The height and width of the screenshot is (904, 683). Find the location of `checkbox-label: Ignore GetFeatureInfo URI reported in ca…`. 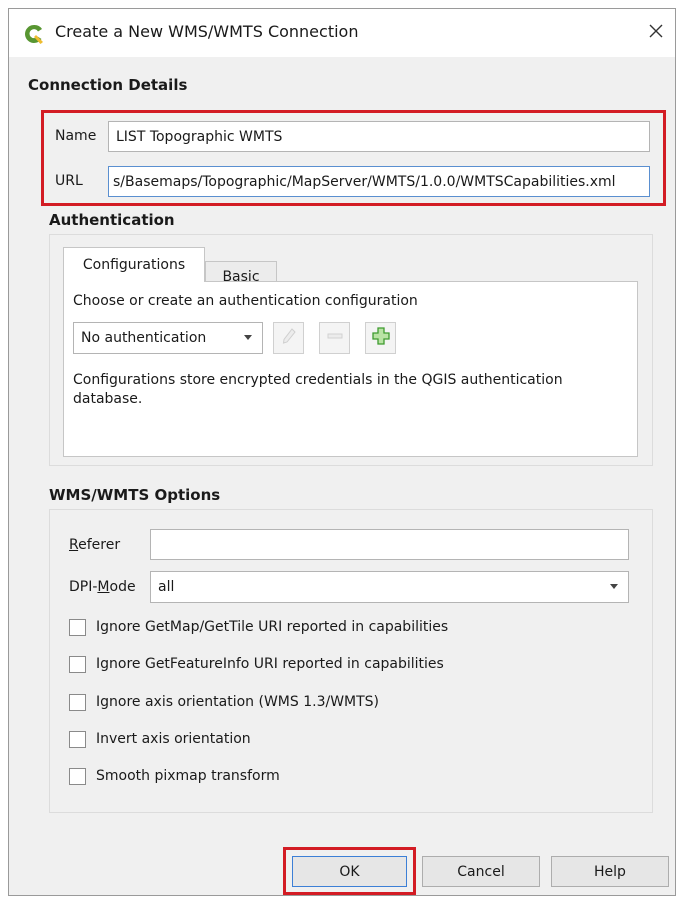

checkbox-label: Ignore GetFeatureInfo URI reported in ca… is located at coordinates (270, 664).